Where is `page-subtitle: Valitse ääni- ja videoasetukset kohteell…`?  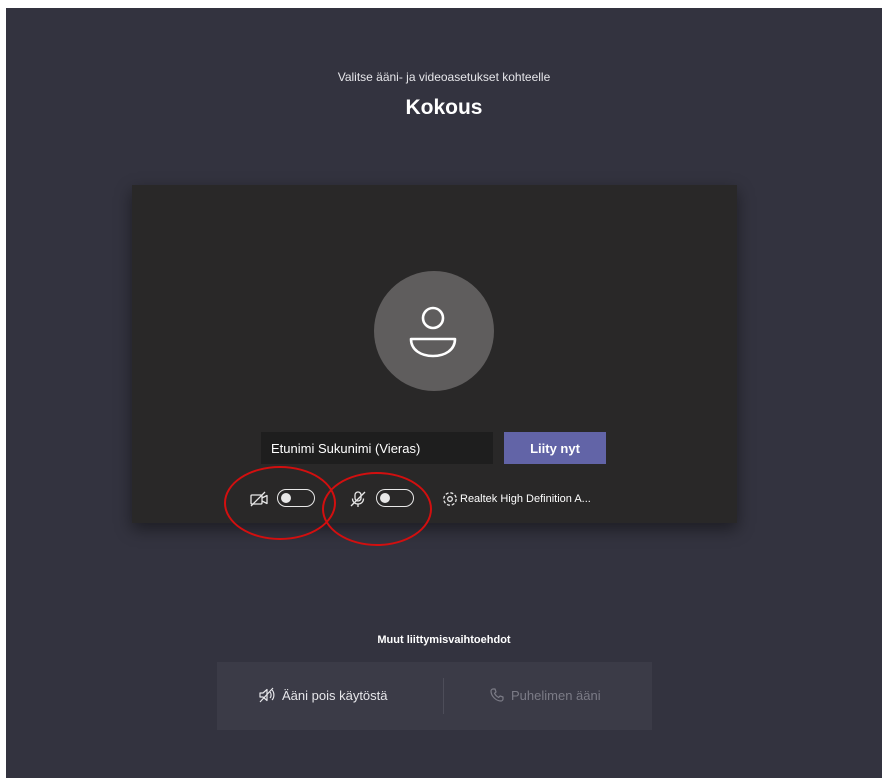 page-subtitle: Valitse ääni- ja videoasetukset kohteell… is located at coordinates (444, 77).